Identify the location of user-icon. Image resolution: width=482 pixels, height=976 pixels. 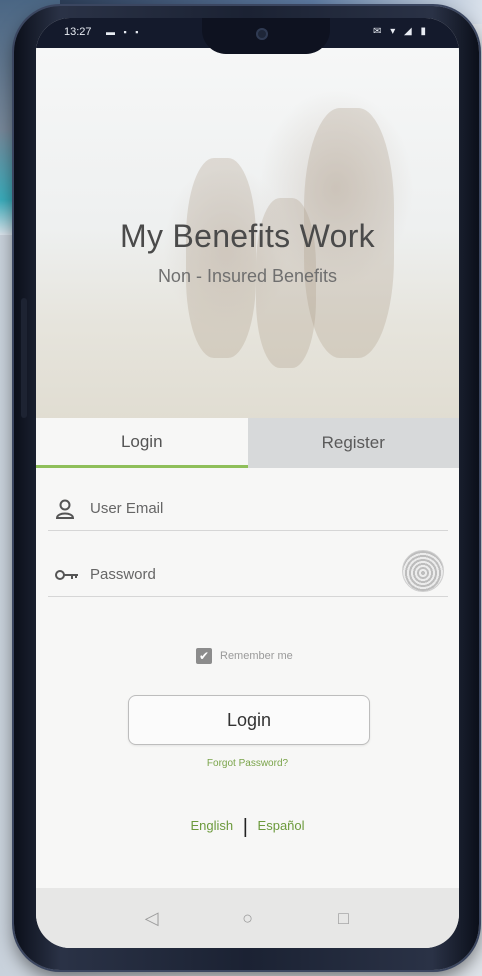
(67, 509).